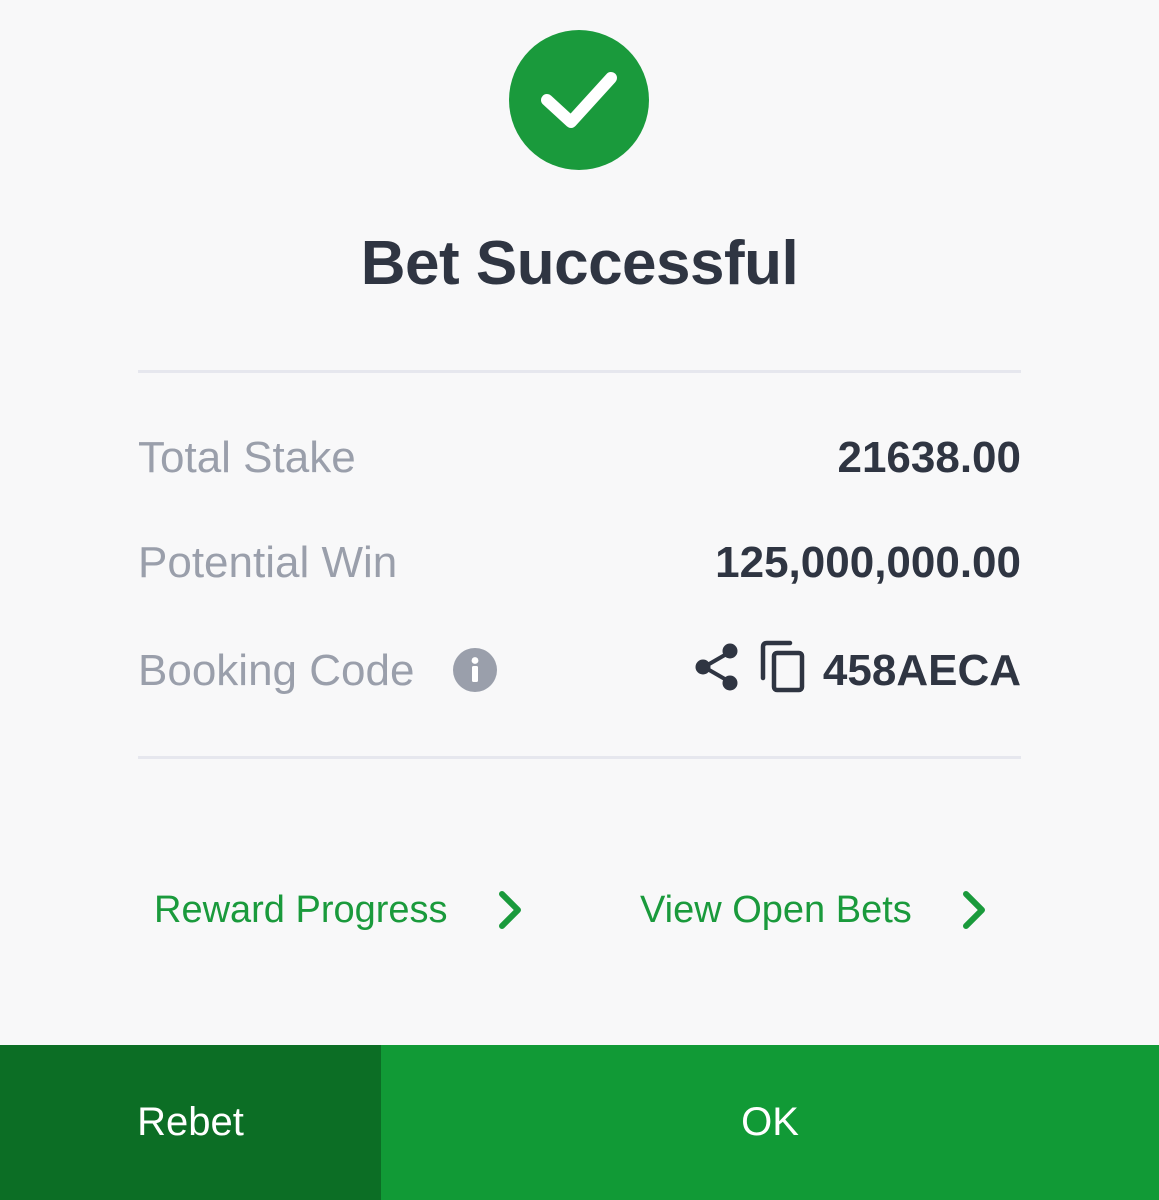 The height and width of the screenshot is (1200, 1159). What do you see at coordinates (784, 667) in the screenshot?
I see `copy-icon` at bounding box center [784, 667].